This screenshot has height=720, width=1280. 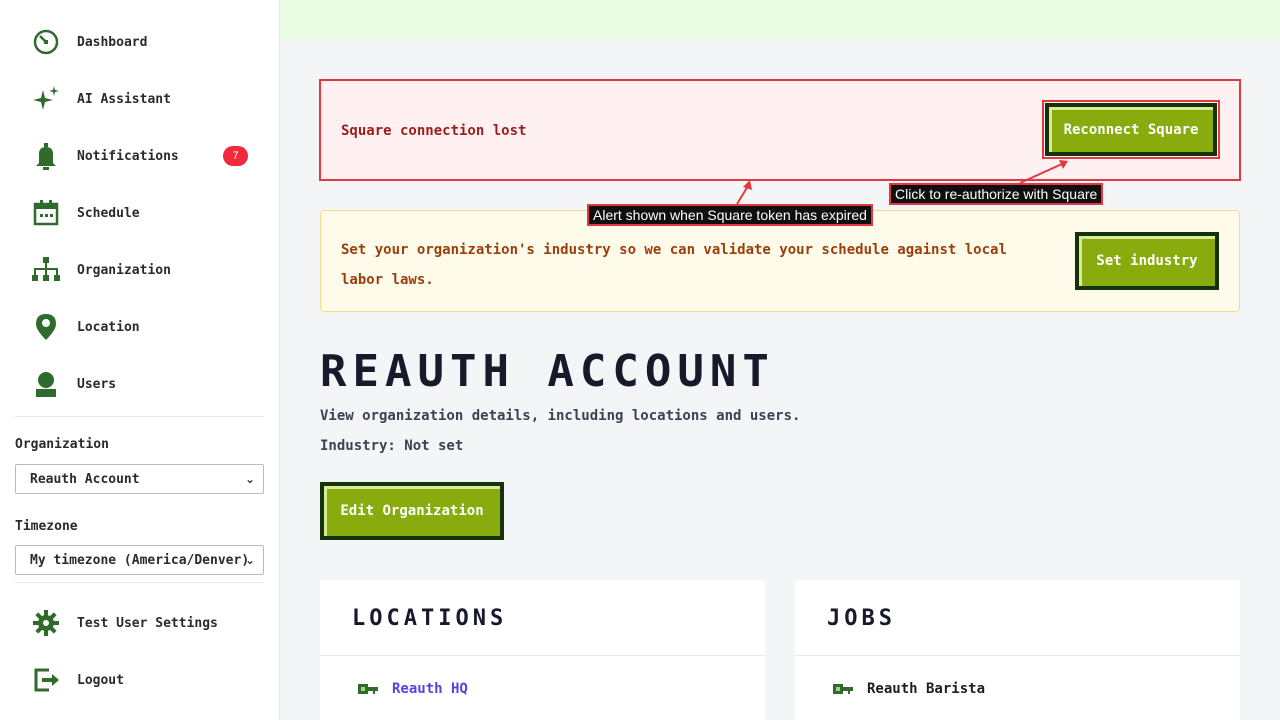 What do you see at coordinates (147, 623) in the screenshot?
I see `sidebar-item-label: Test User Settings` at bounding box center [147, 623].